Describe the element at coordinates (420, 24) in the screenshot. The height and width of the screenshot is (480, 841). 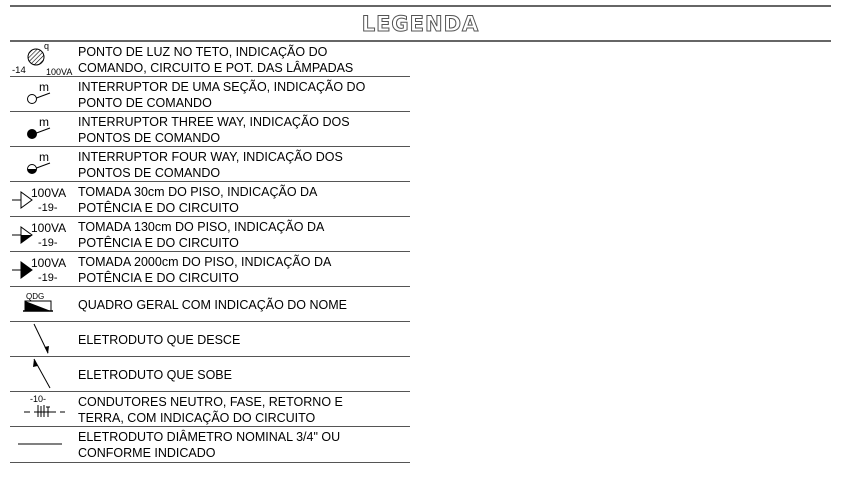
I see `legend-title: LEGENDA` at that location.